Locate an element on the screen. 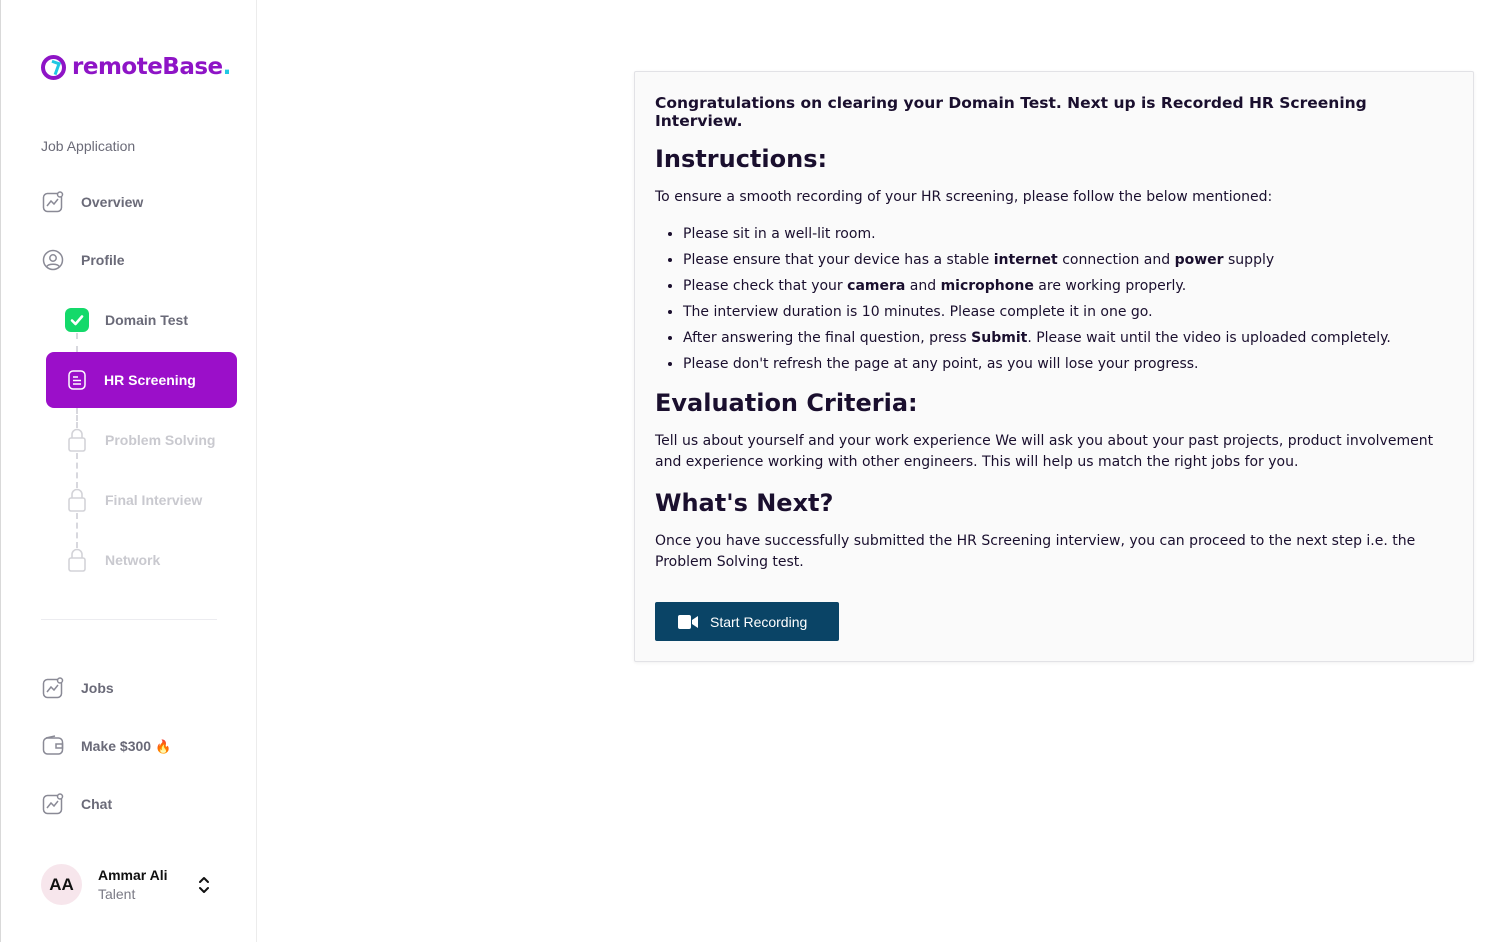  user-role: Talent is located at coordinates (117, 894).